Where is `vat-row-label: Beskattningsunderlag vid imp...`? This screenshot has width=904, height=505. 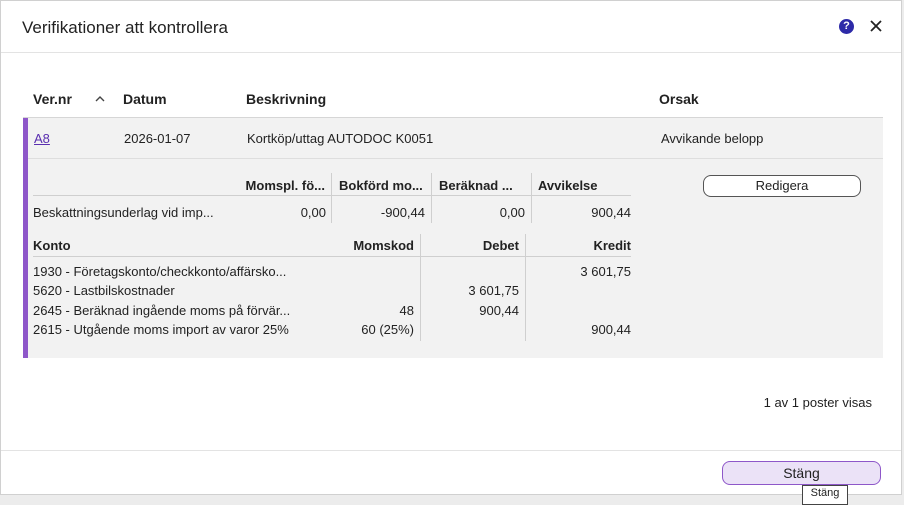
vat-row-label: Beskattningsunderlag vid imp... is located at coordinates (123, 212).